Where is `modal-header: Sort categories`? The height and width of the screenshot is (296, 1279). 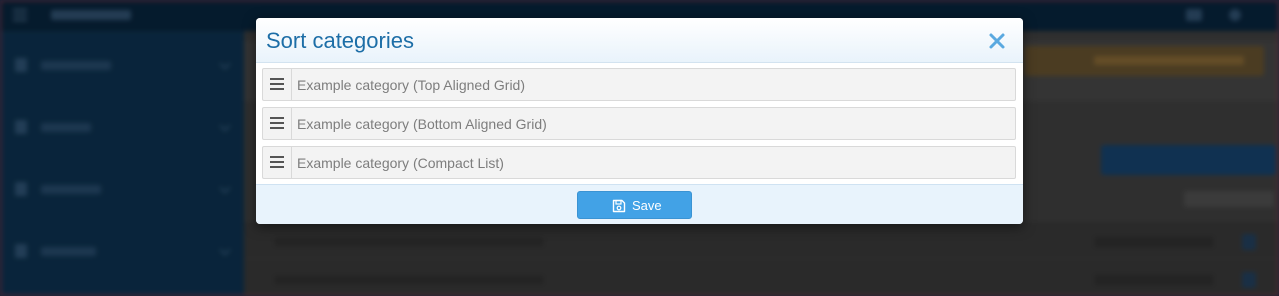
modal-header: Sort categories is located at coordinates (639, 40).